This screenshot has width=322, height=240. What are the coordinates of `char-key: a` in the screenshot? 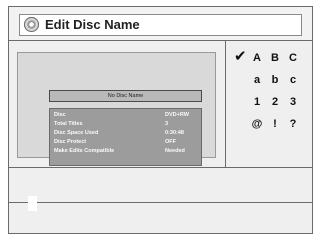 It's located at (257, 80).